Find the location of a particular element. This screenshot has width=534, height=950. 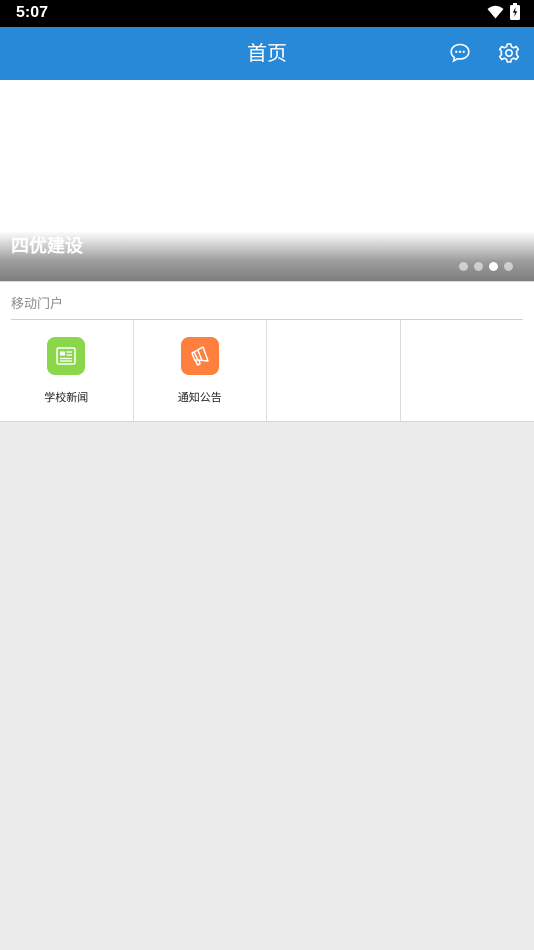

news-icon is located at coordinates (66, 356).